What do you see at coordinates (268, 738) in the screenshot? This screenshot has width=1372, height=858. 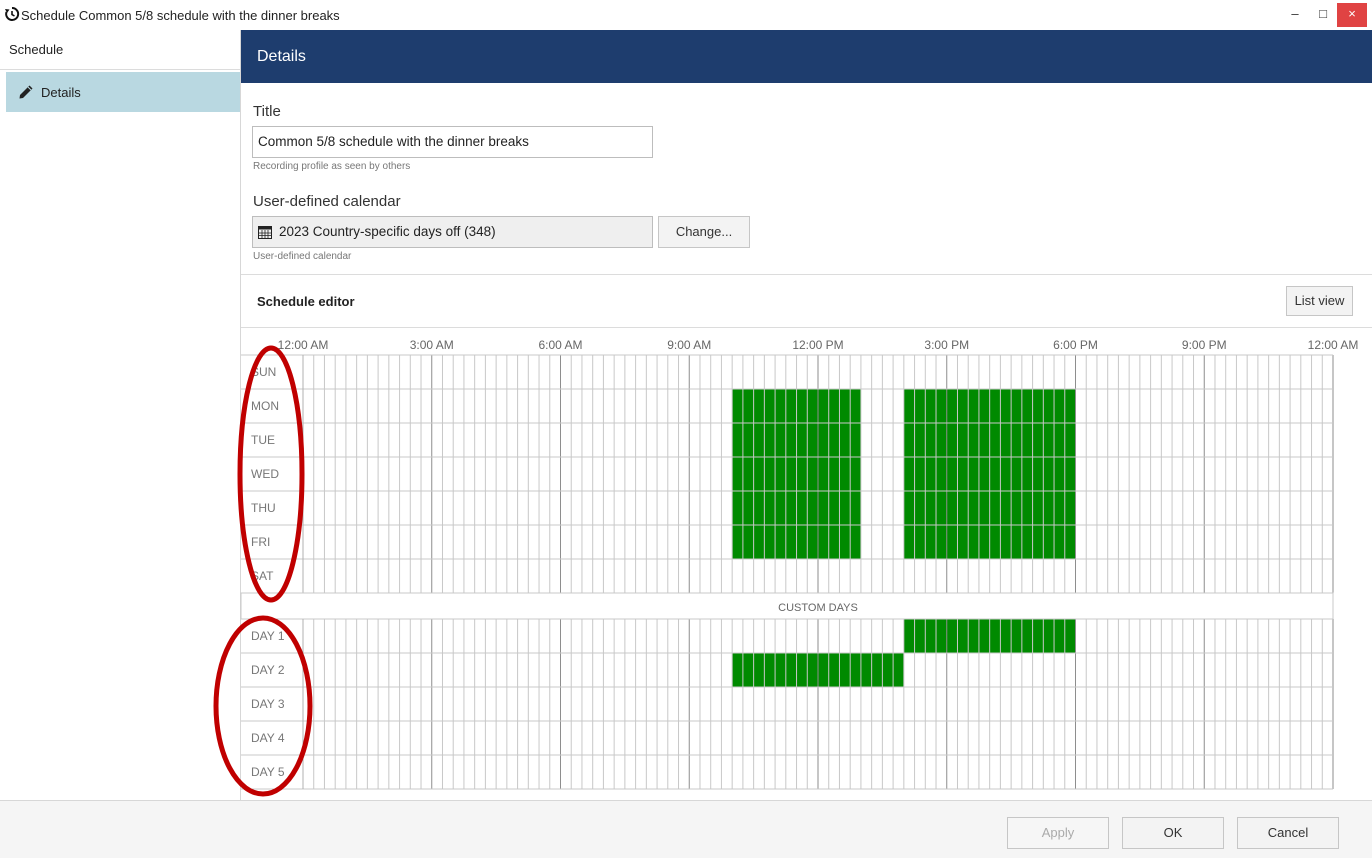 I see `custom-day-label: DAY 4` at bounding box center [268, 738].